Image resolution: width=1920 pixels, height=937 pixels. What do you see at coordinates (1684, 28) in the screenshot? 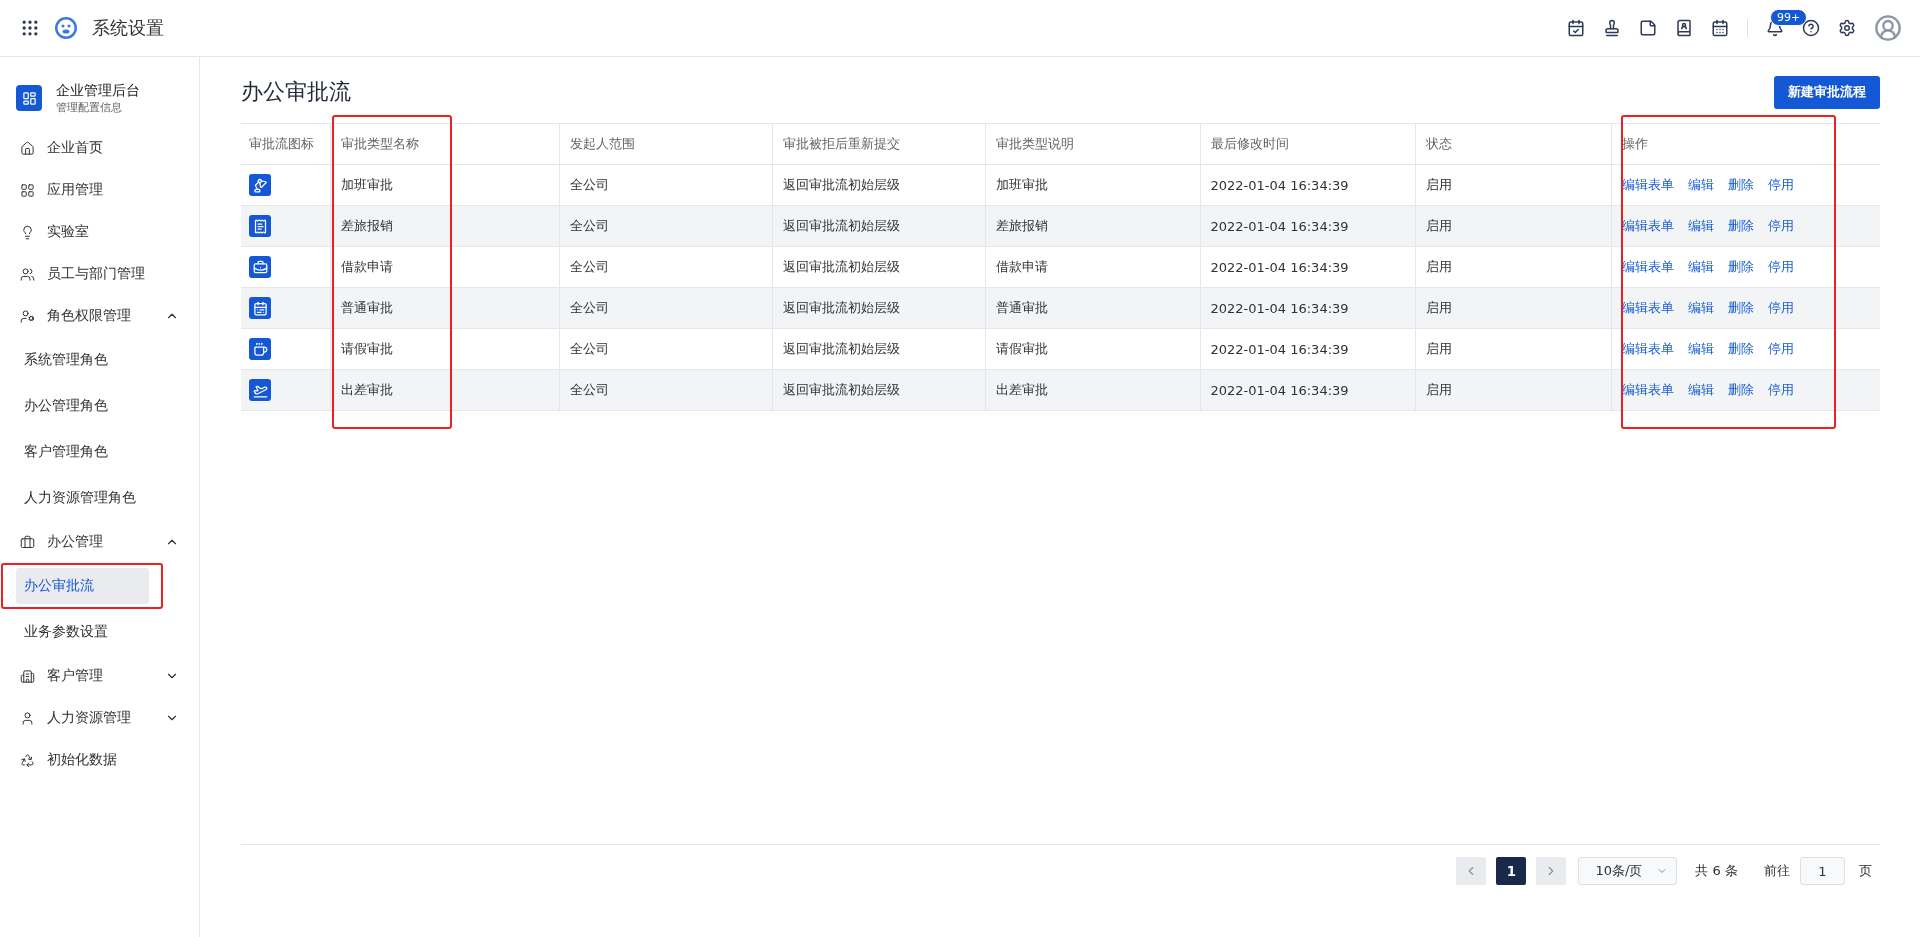
I see `contact-book-icon` at bounding box center [1684, 28].